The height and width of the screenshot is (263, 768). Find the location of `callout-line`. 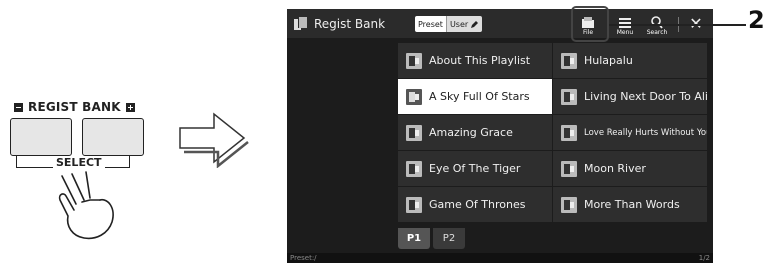

callout-line is located at coordinates (677, 25).